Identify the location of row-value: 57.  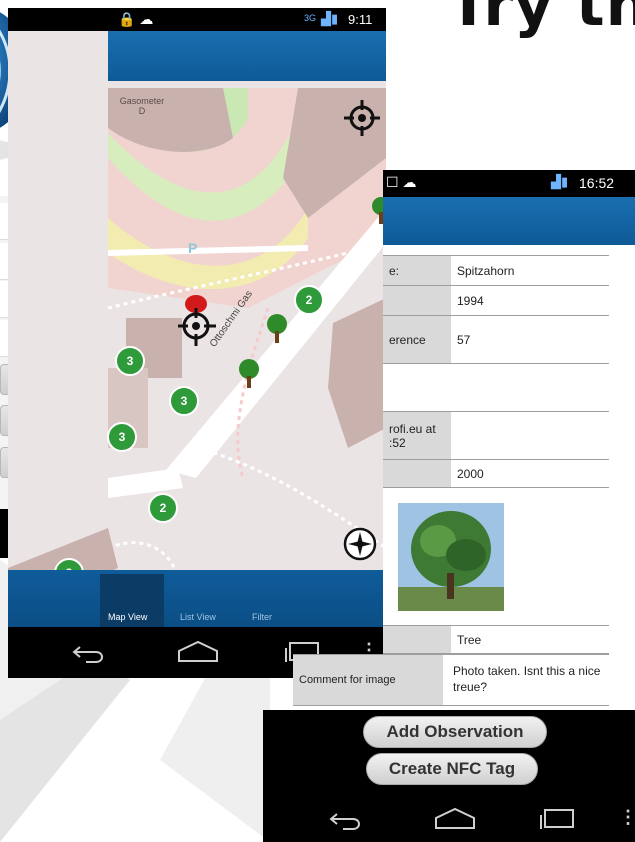
(530, 339).